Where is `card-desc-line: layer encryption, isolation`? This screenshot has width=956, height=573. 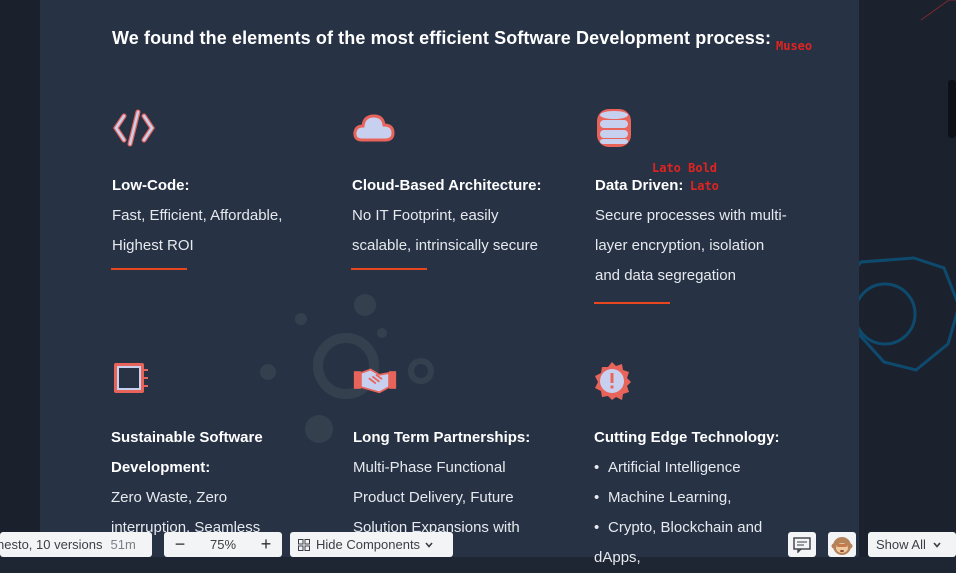
card-desc-line: layer encryption, isolation is located at coordinates (680, 245).